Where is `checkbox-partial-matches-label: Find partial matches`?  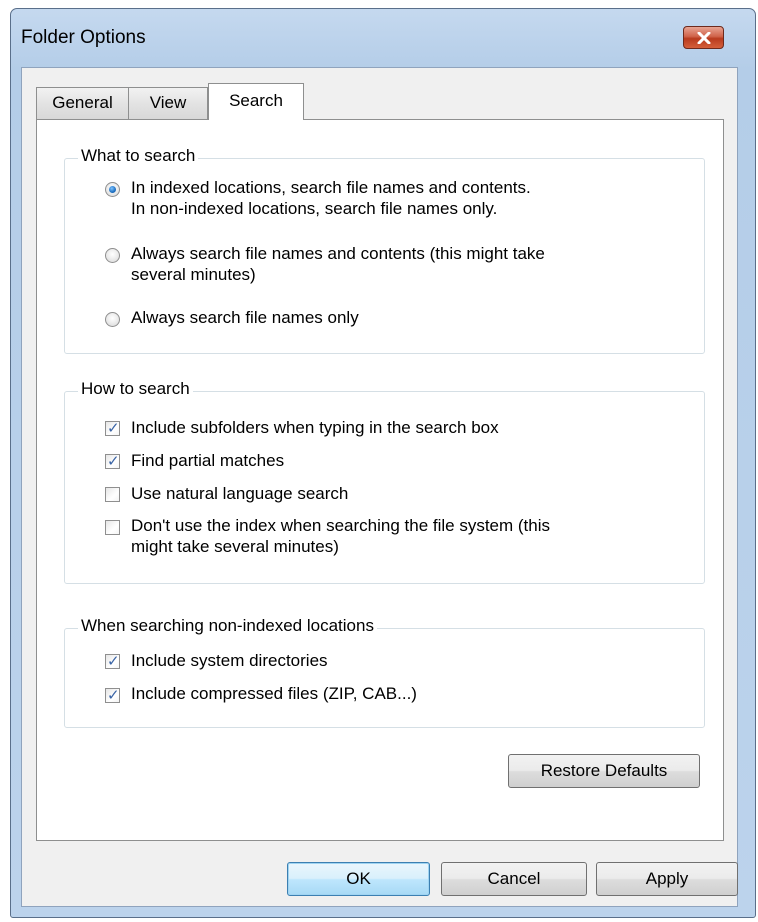 checkbox-partial-matches-label: Find partial matches is located at coordinates (207, 460).